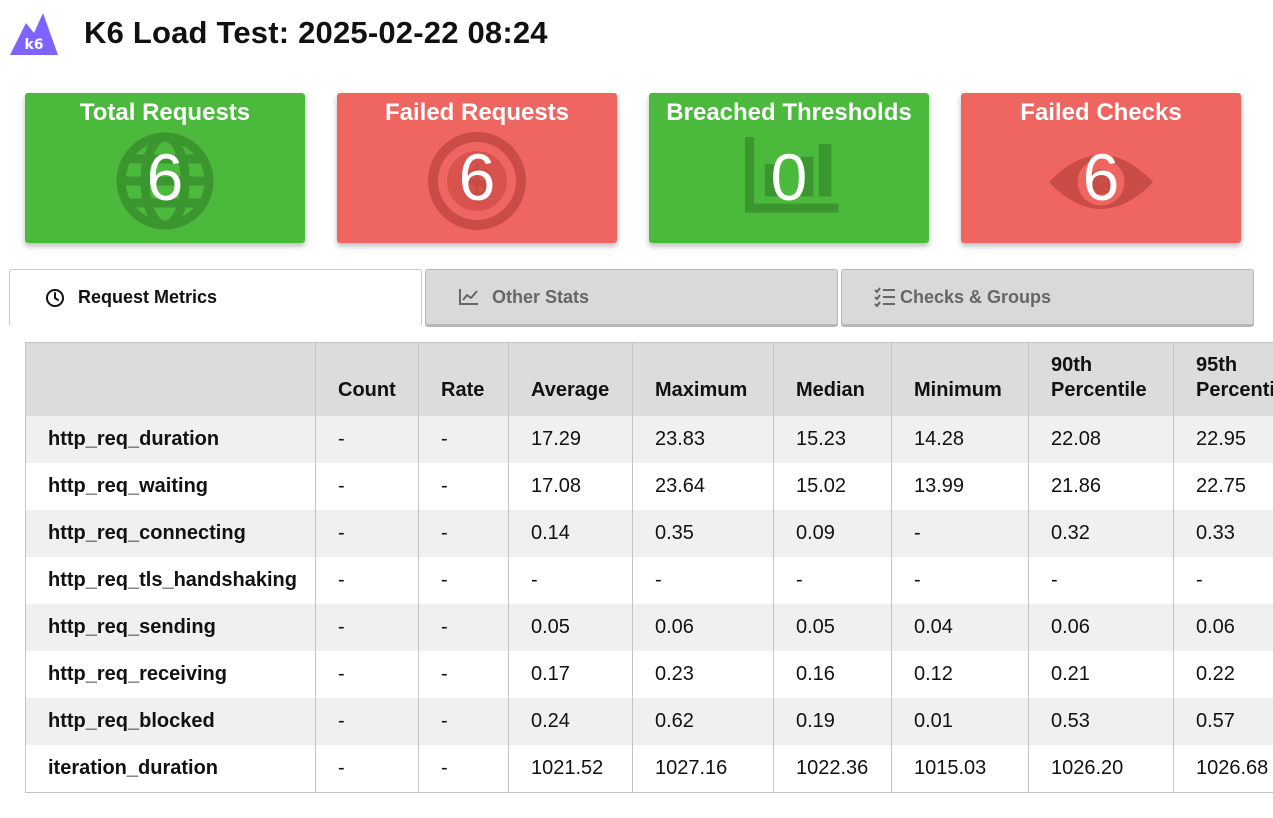 The width and height of the screenshot is (1273, 818). I want to click on table-cell: 0.32, so click(1101, 533).